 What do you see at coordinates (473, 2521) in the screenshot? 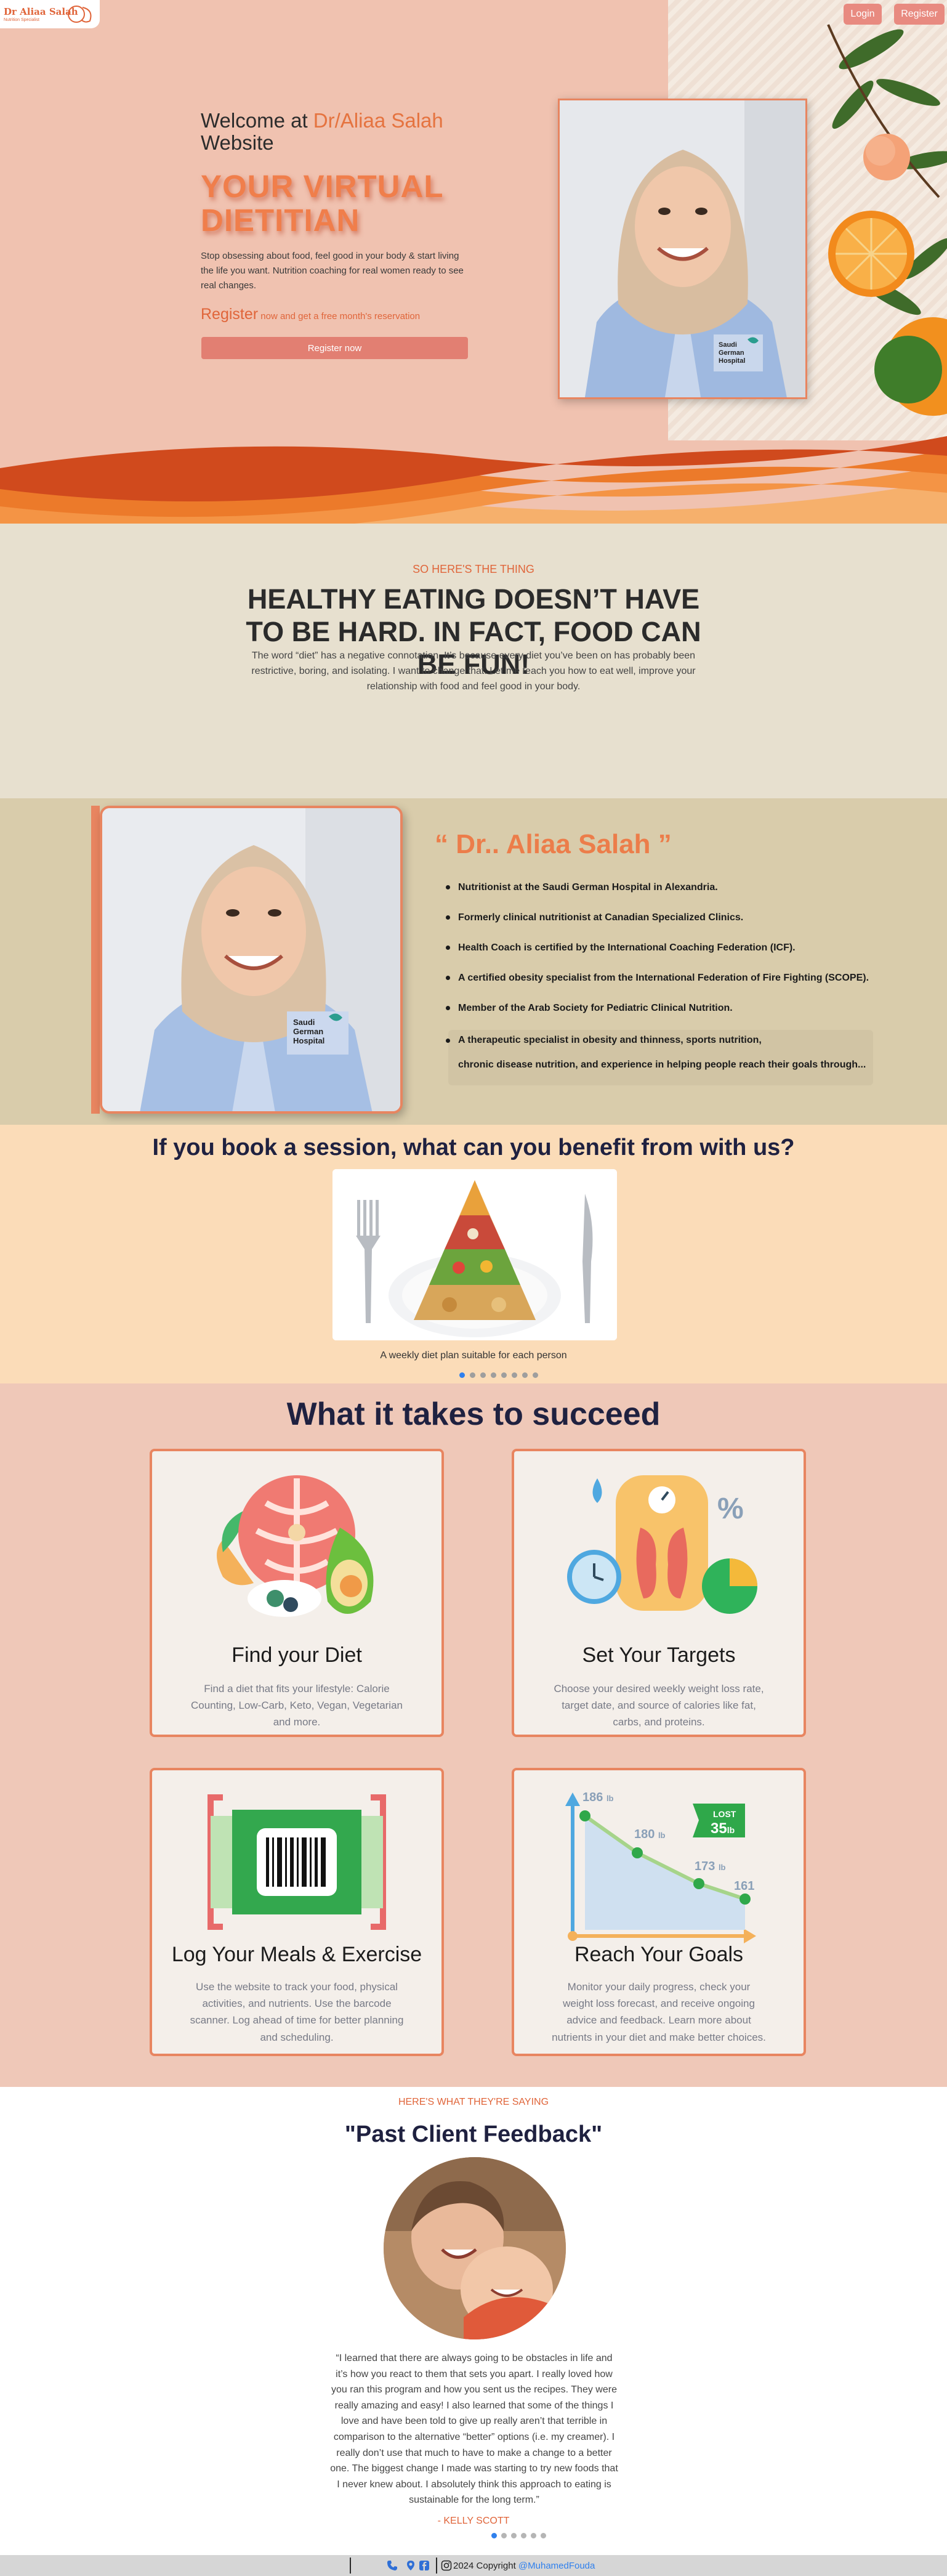
I see `testimonial-author: - KELLY SCOTT` at bounding box center [473, 2521].